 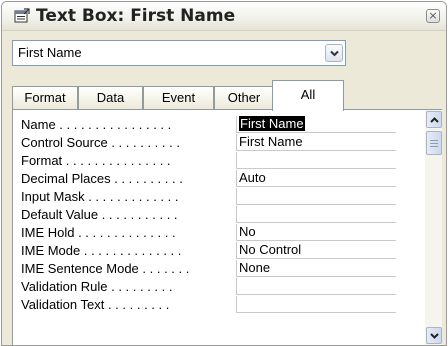 What do you see at coordinates (97, 286) in the screenshot?
I see `property-label: Validation Rule . . . . . . . . .` at bounding box center [97, 286].